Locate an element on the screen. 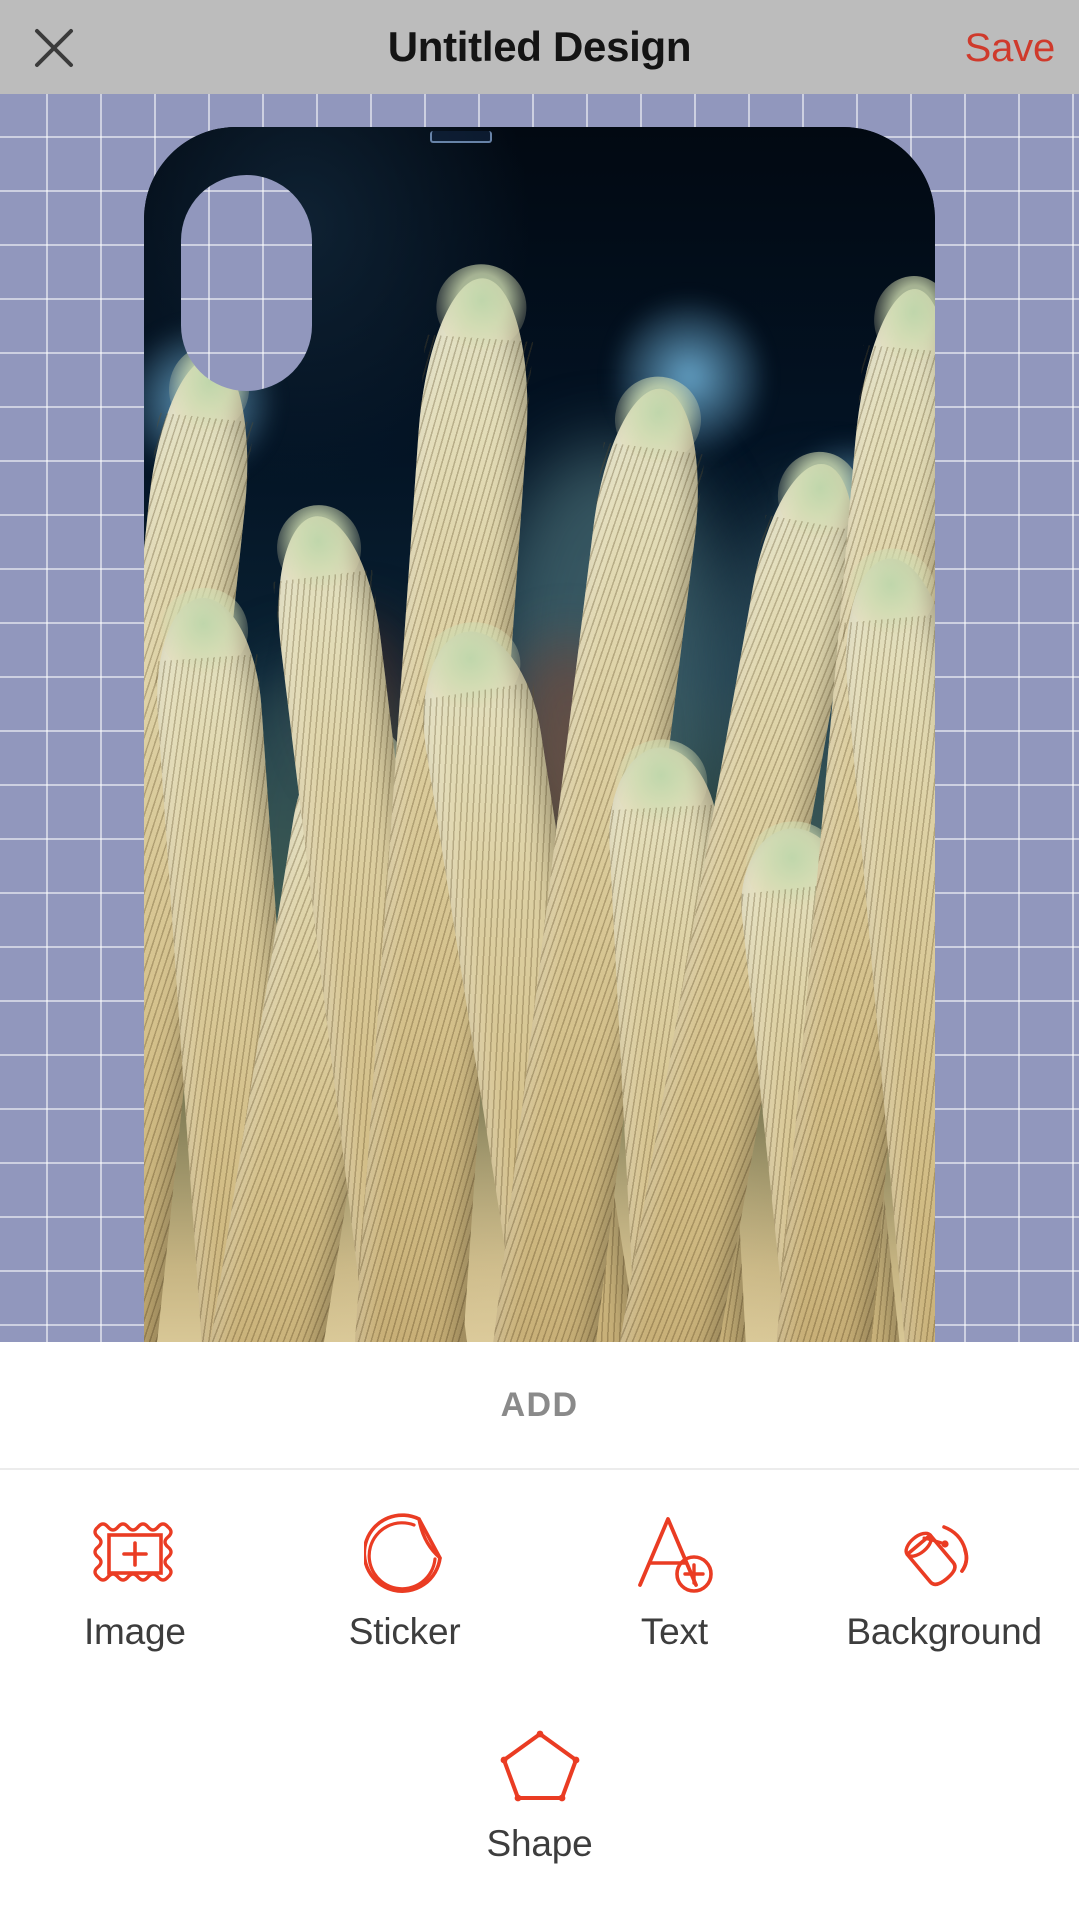 The width and height of the screenshot is (1079, 1919). camera-cutout is located at coordinates (246, 283).